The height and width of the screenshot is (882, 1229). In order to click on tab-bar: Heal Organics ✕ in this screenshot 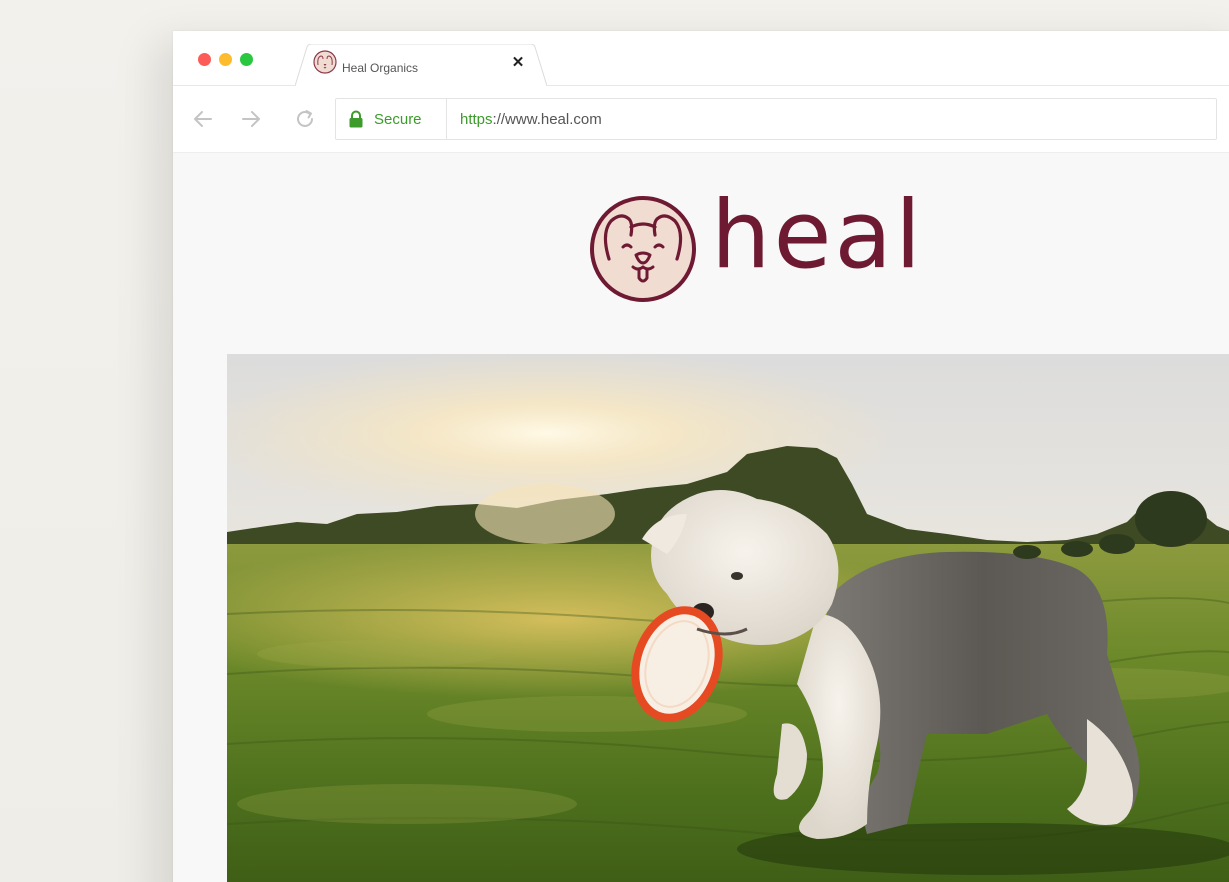, I will do `click(701, 58)`.